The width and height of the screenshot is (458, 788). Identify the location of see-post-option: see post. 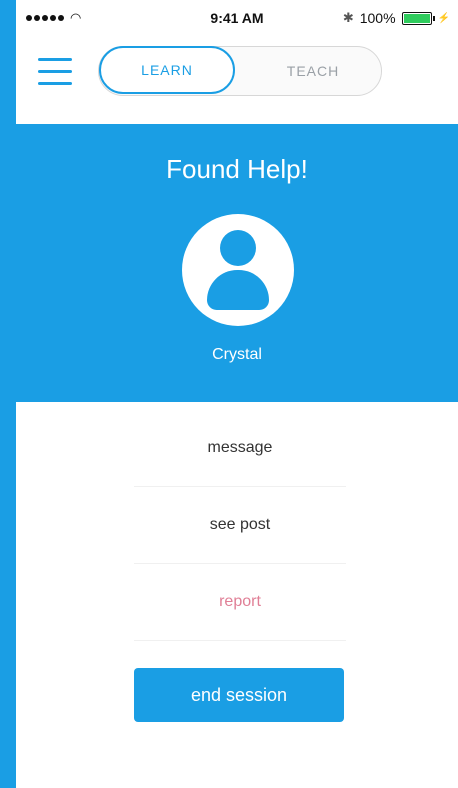
(240, 525).